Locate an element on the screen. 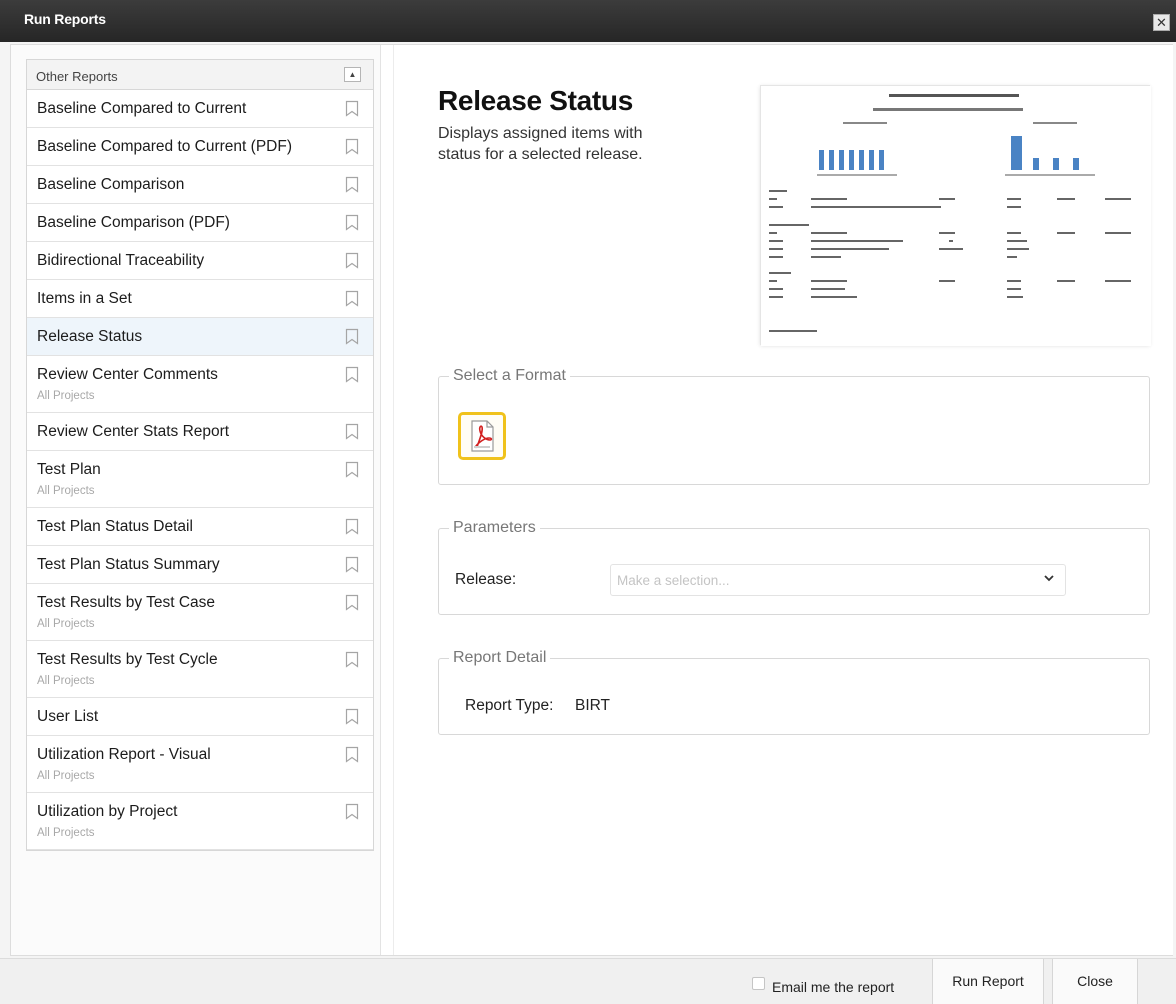 The height and width of the screenshot is (1004, 1176). report-name: Test Results by Test Case is located at coordinates (126, 602).